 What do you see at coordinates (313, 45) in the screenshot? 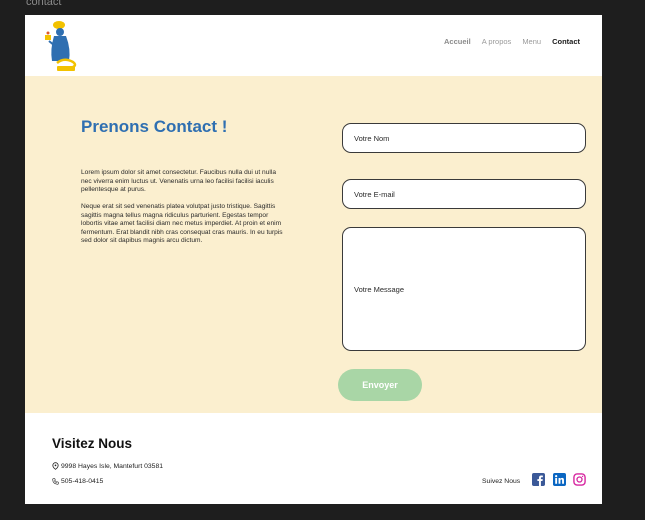
I see `site-header: Accueil A propos Menu Contact` at bounding box center [313, 45].